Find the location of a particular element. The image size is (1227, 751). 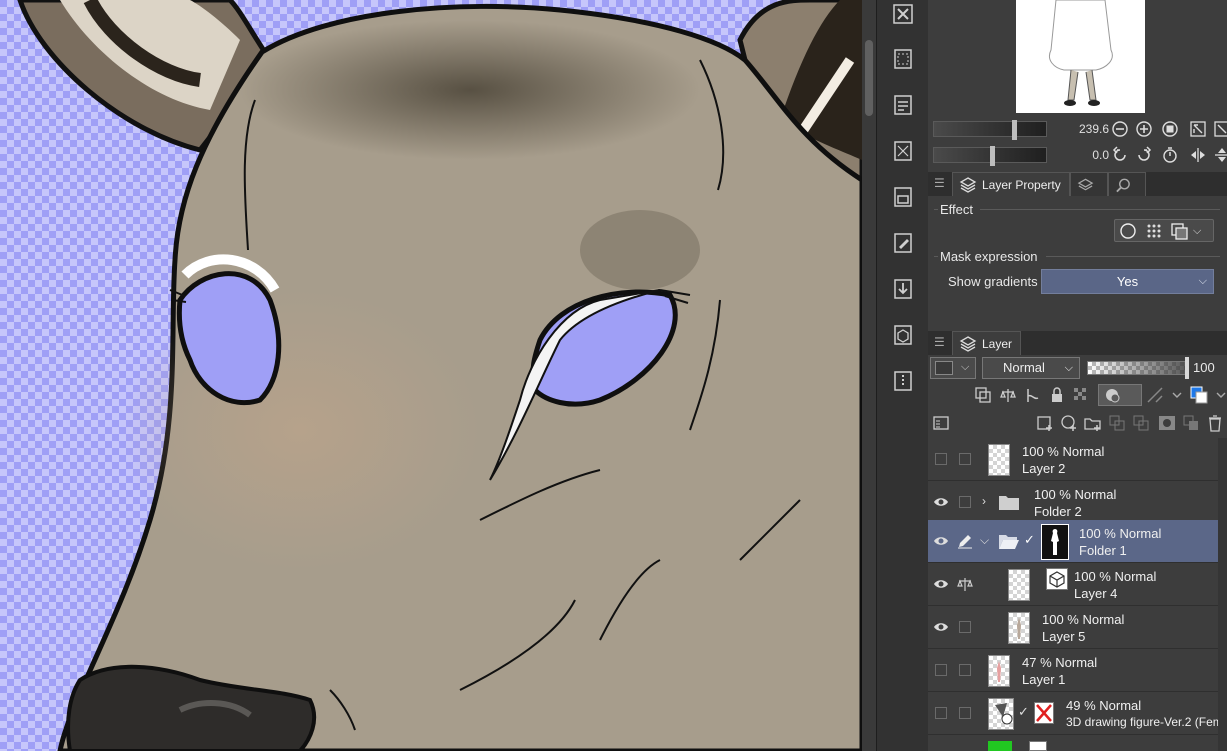

opacity-slider-knob is located at coordinates (1187, 368).